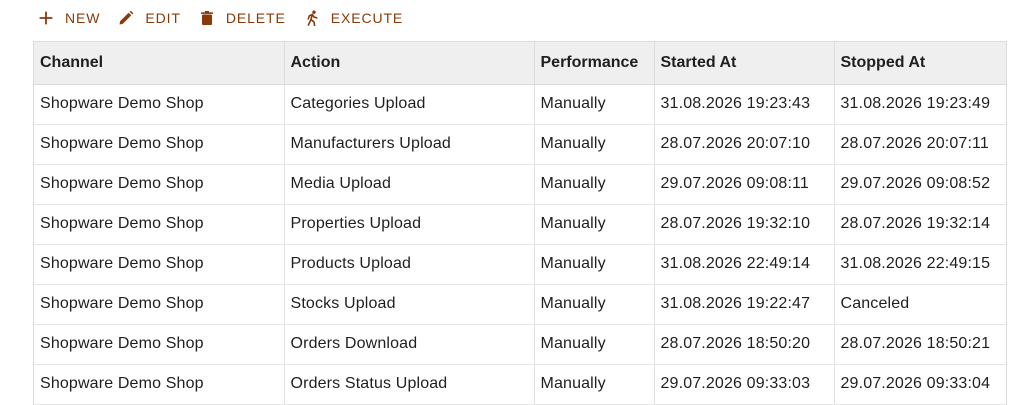 The width and height of the screenshot is (1030, 405). I want to click on cell-stopped-at: 28.07.2026 18:50:21, so click(920, 344).